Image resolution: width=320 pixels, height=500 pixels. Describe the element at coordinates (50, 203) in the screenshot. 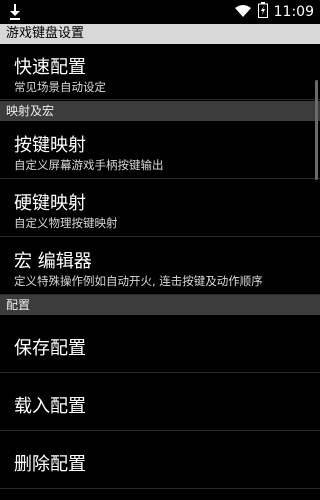

I see `hard-key-mapping-title: 硬键映射` at that location.